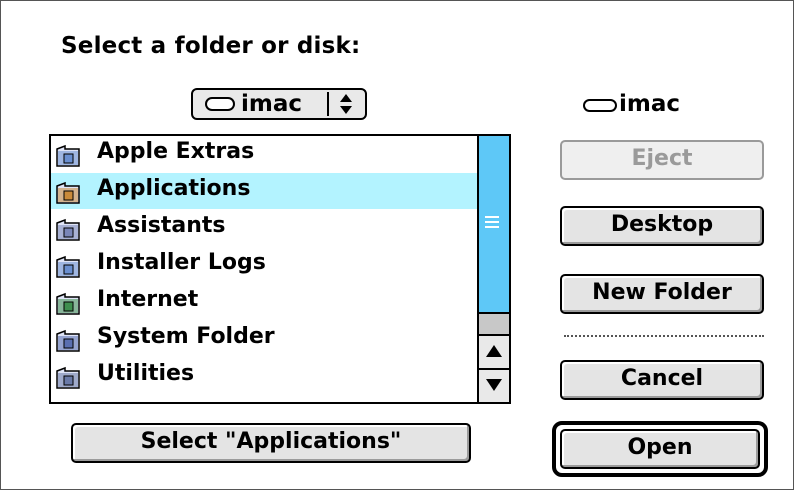  Describe the element at coordinates (271, 443) in the screenshot. I see `select-folder-button: Select "Applications"` at that location.